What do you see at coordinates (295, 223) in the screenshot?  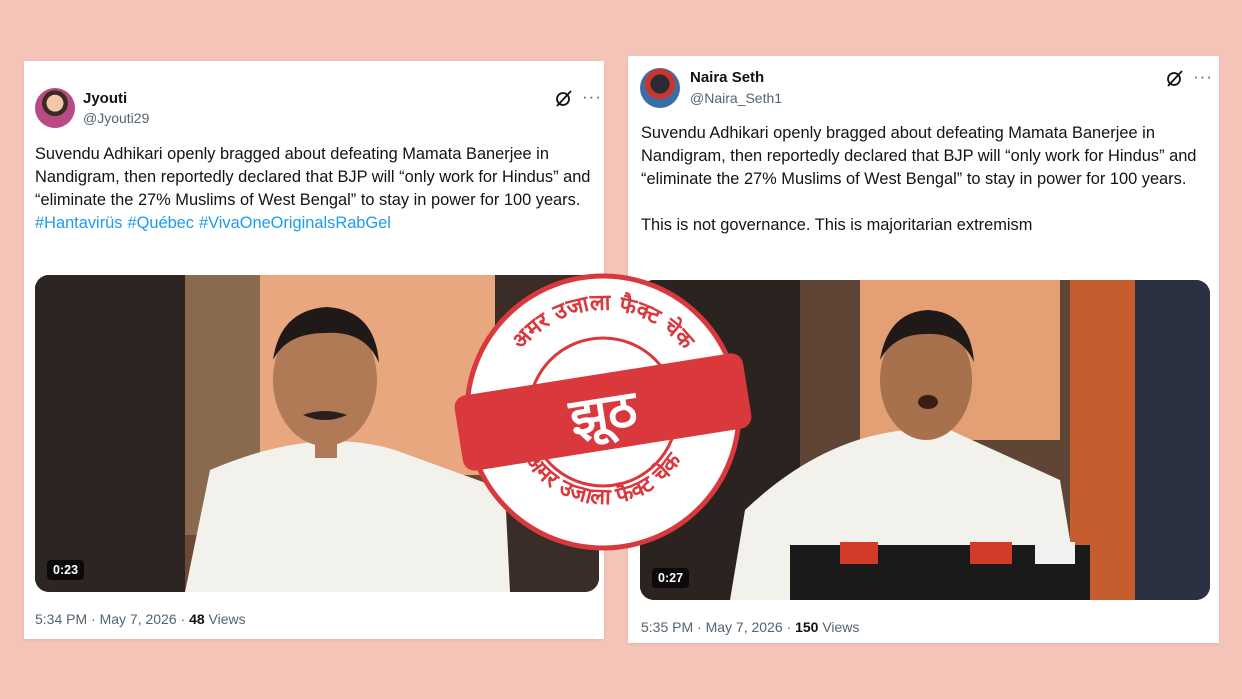 I see `hashtag-link: #VivaOneOriginalsRabGel` at bounding box center [295, 223].